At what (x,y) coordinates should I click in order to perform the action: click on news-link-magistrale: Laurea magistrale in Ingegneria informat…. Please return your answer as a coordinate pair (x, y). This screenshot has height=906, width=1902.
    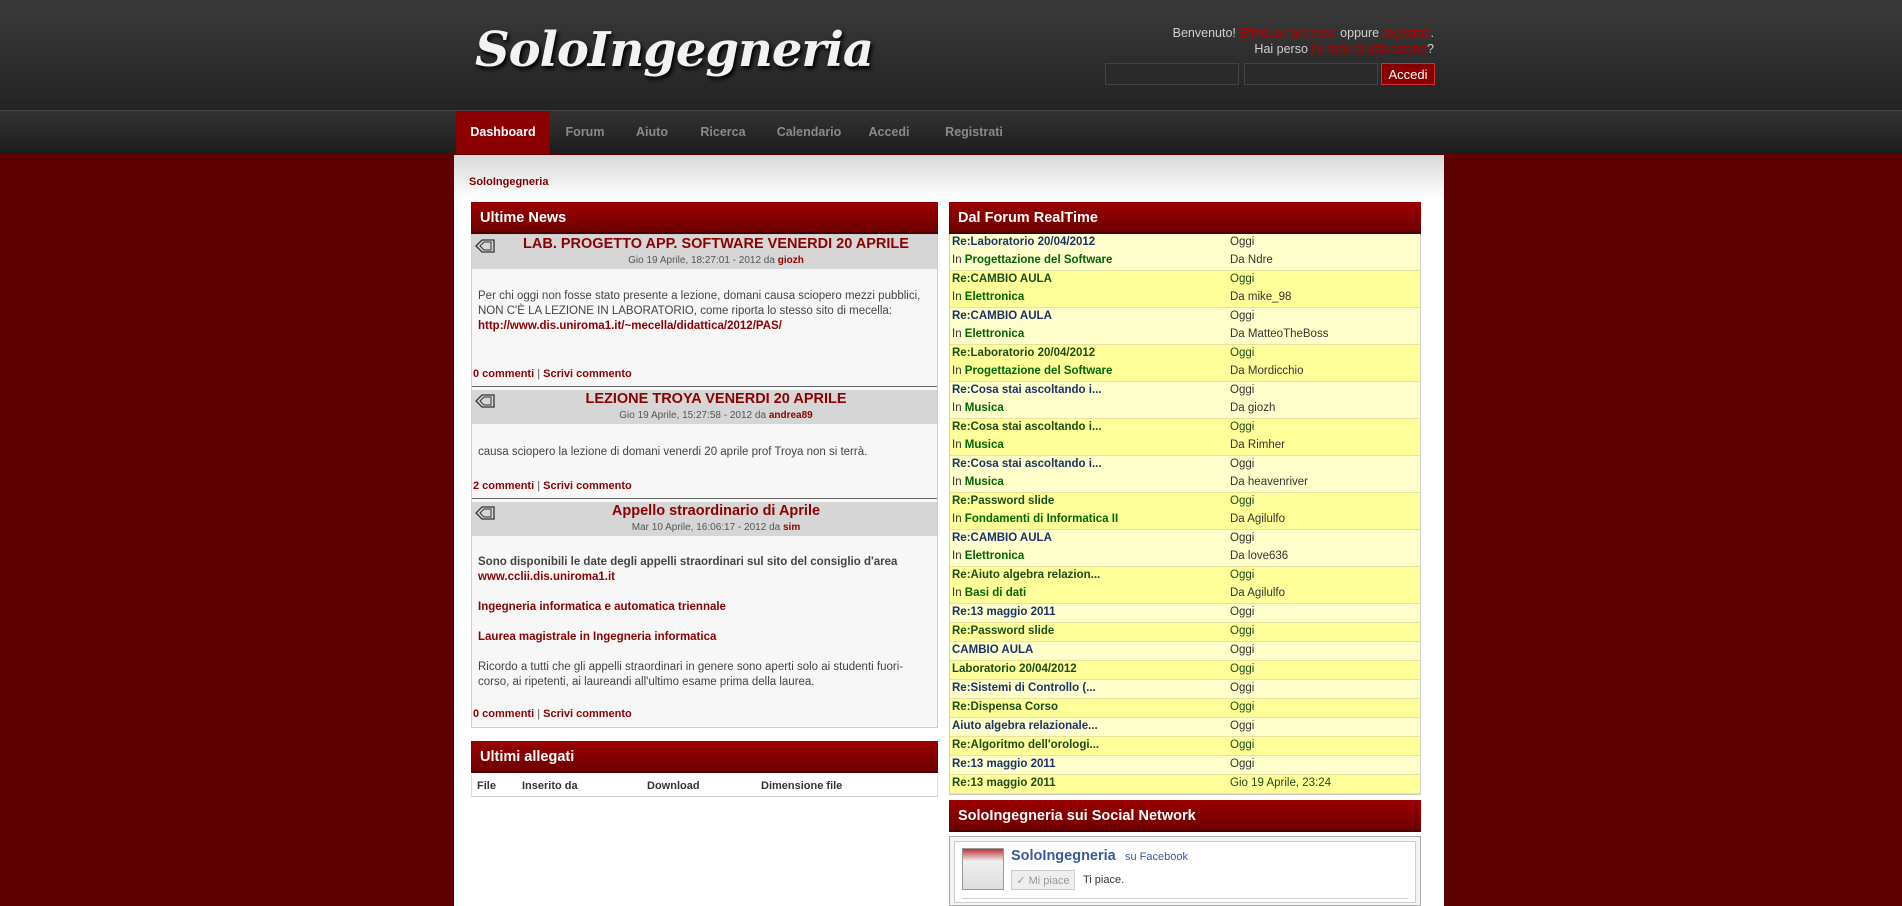
    Looking at the image, I should click on (597, 637).